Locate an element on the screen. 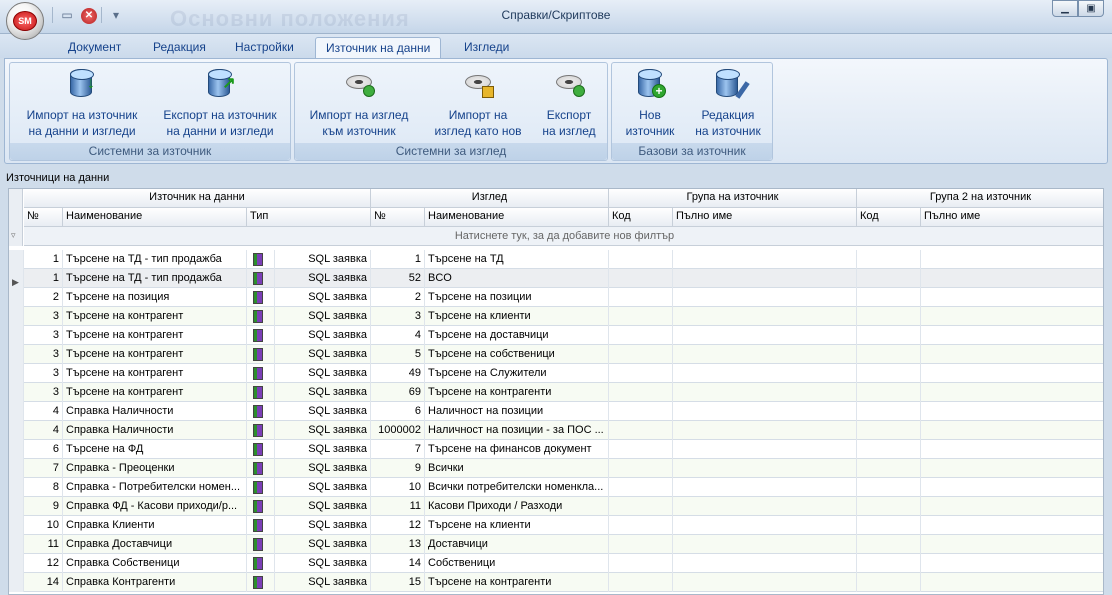  cell-name: Търсене на позиция is located at coordinates (155, 297).